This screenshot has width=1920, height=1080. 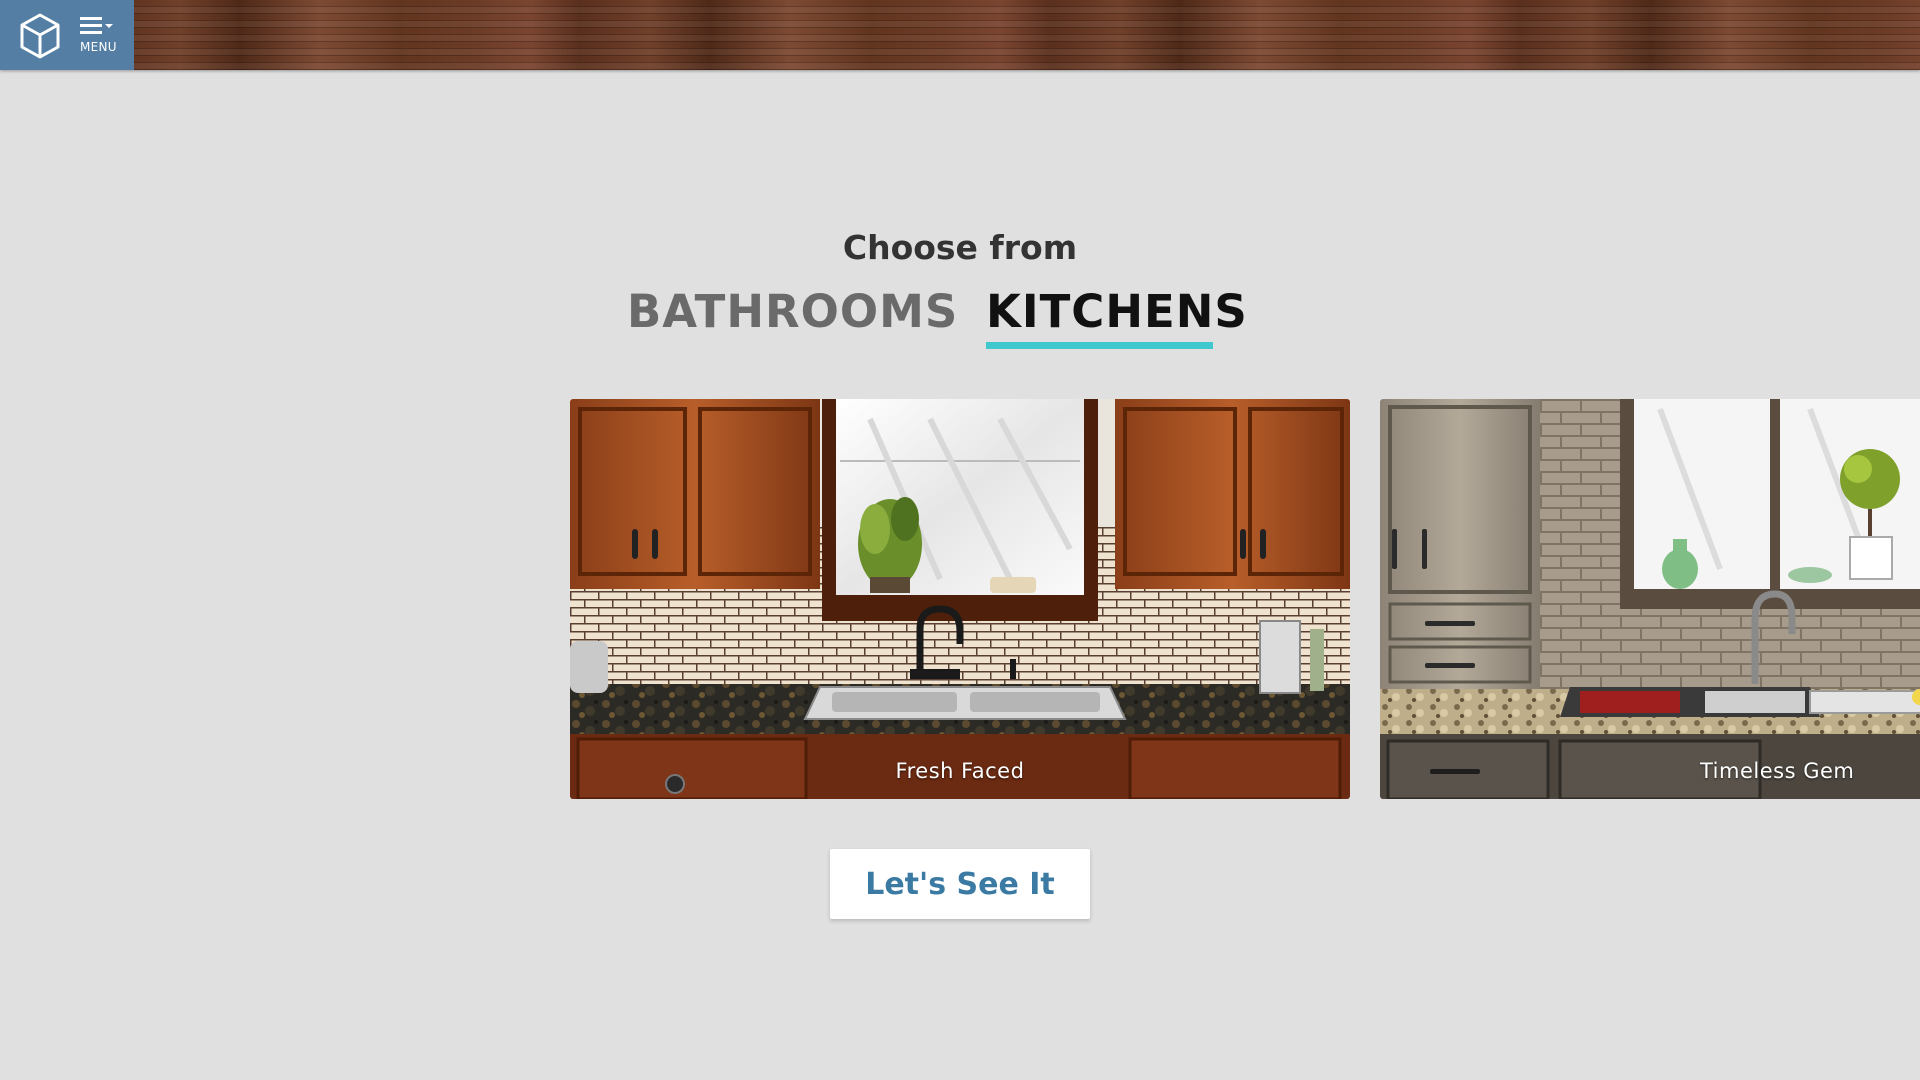 I want to click on hamburger-dropdown-icon, so click(x=96, y=25).